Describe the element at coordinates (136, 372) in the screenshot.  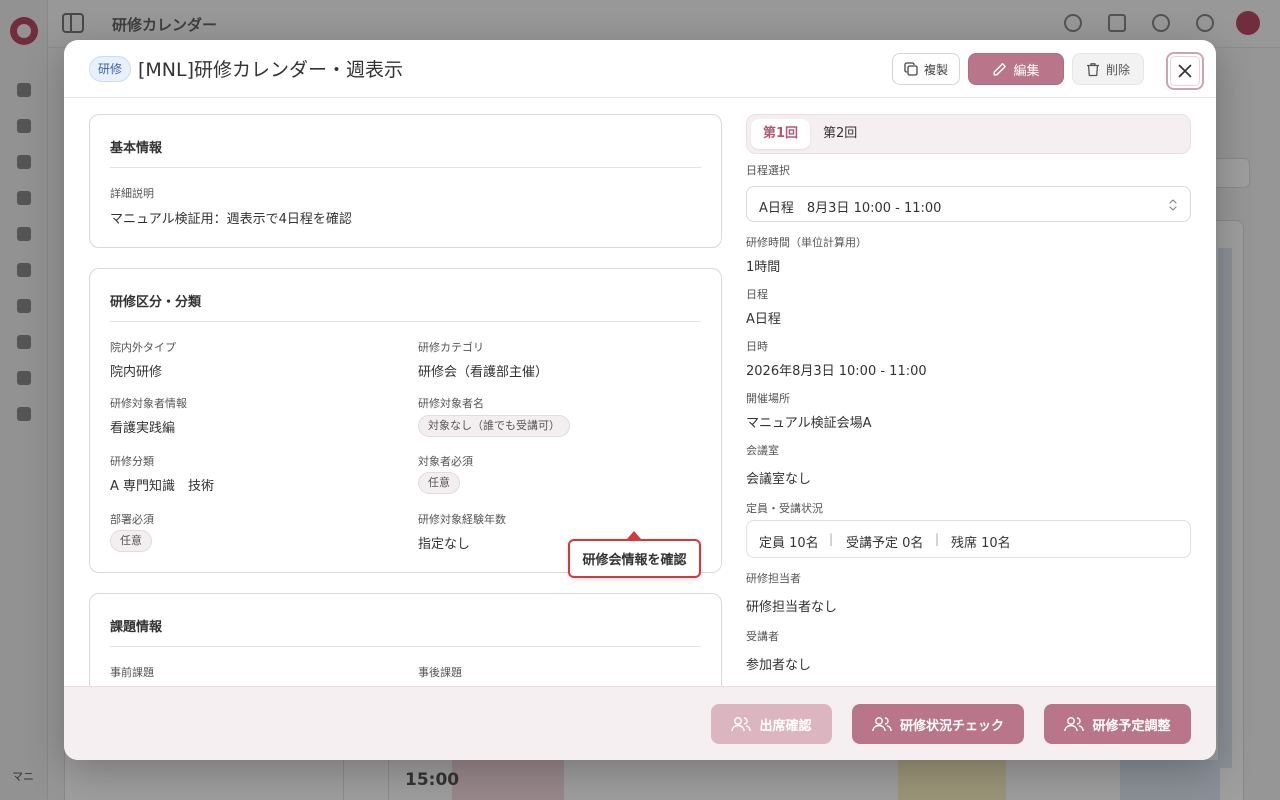
I see `inout-type-value: 院内研修` at that location.